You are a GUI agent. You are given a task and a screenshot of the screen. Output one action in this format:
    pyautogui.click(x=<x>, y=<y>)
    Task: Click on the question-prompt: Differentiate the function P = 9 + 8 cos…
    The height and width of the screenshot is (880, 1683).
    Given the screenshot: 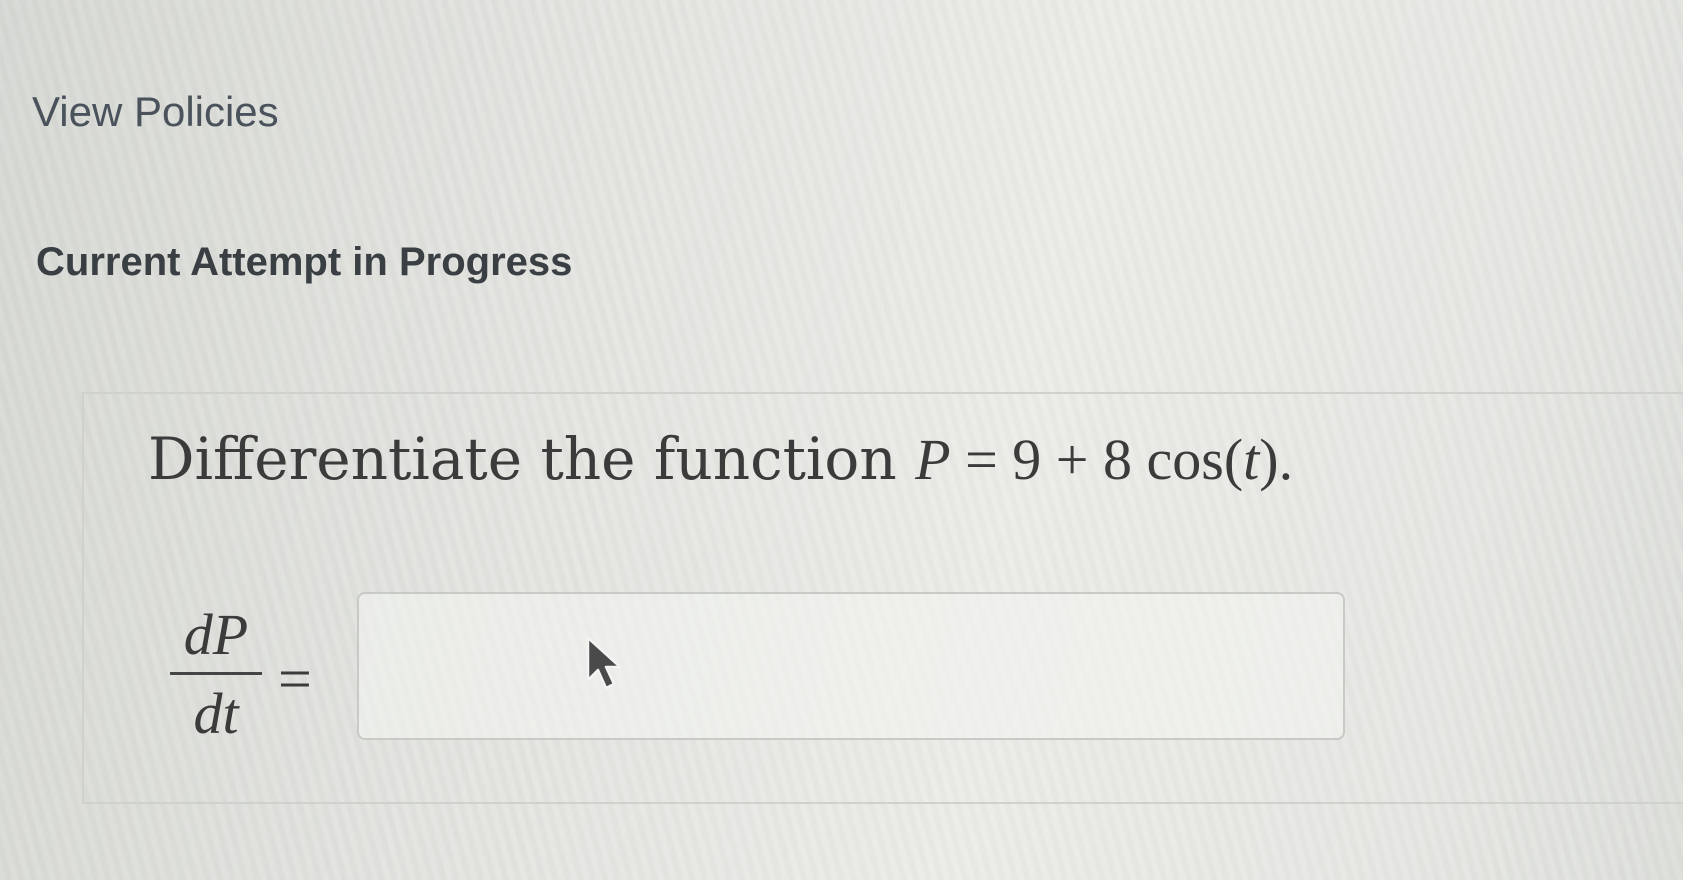 What is the action you would take?
    pyautogui.click(x=720, y=459)
    